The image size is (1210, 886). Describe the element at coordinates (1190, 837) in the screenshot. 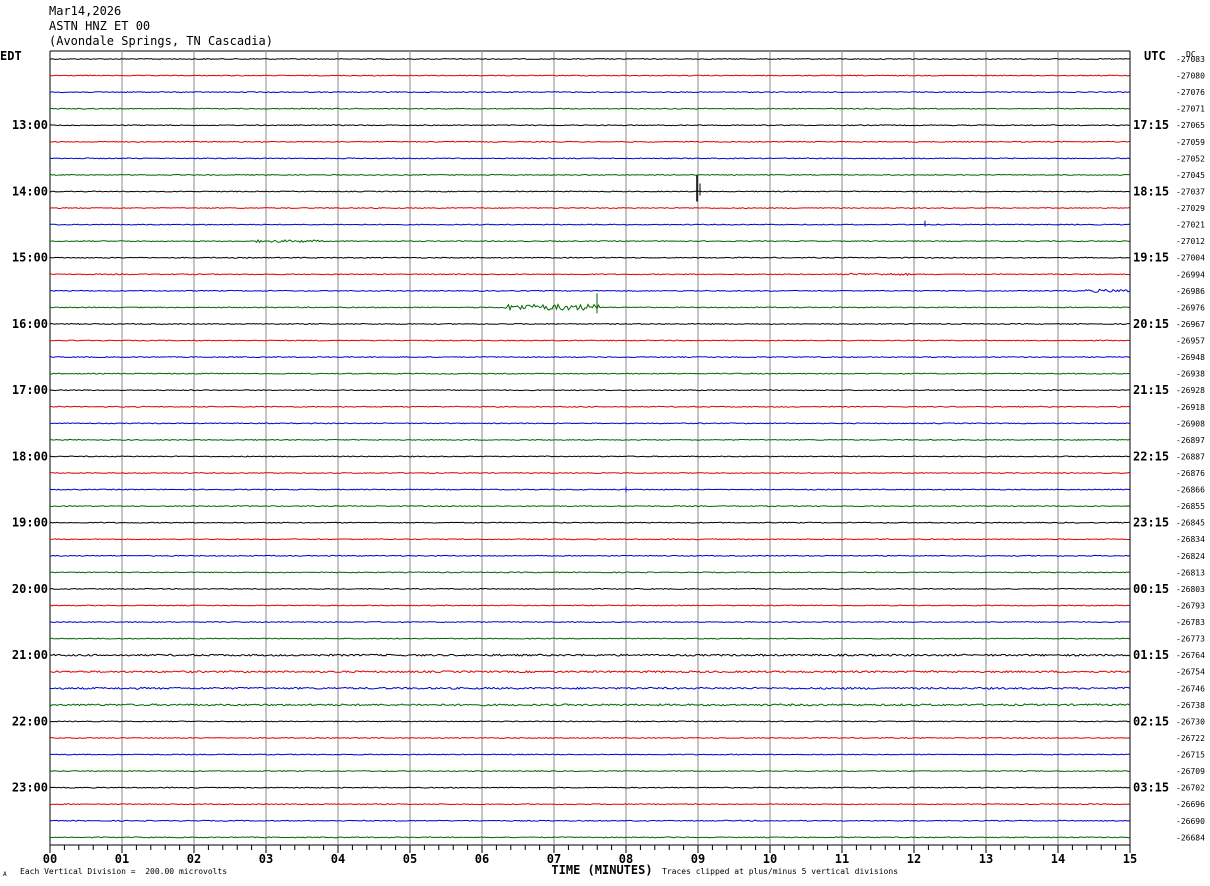

I see `dc-offset-label: -26684` at that location.